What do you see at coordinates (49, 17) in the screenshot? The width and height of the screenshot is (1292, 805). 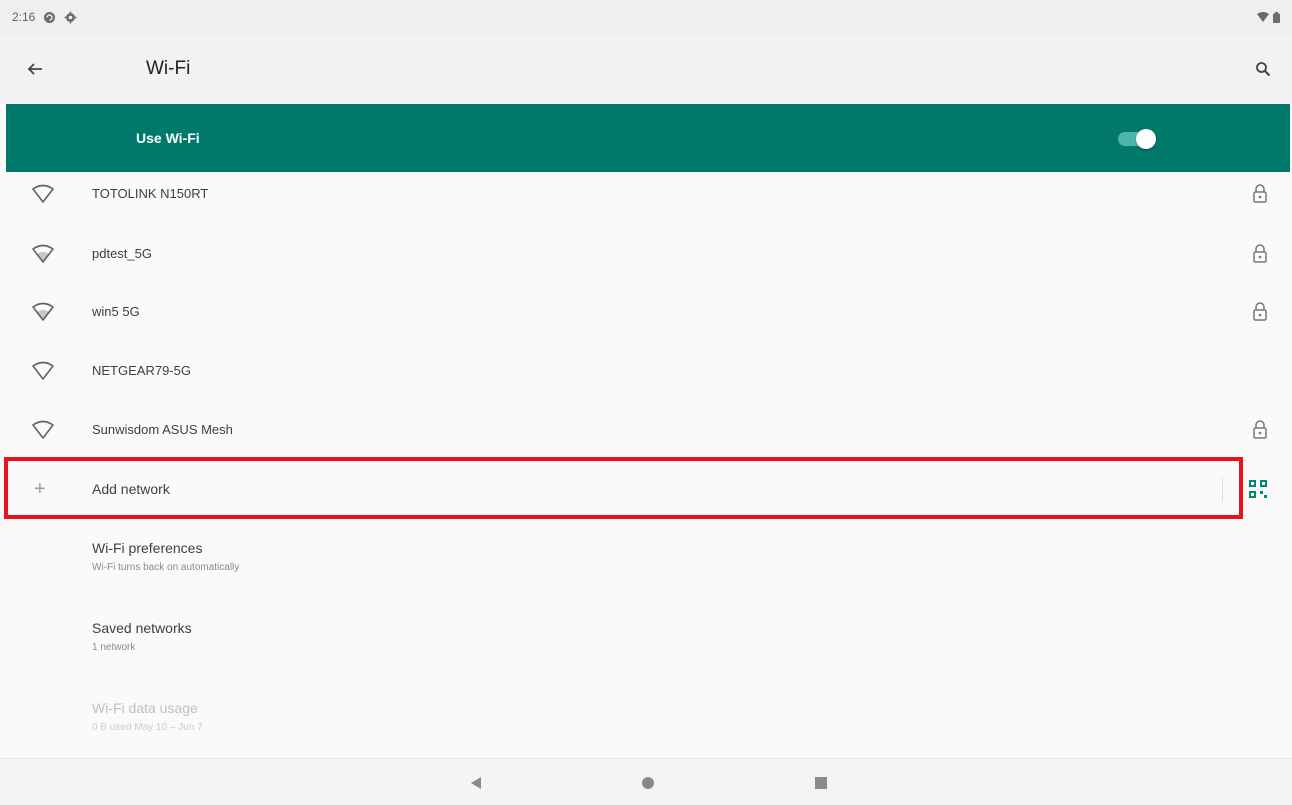 I see `sync-circle-icon` at bounding box center [49, 17].